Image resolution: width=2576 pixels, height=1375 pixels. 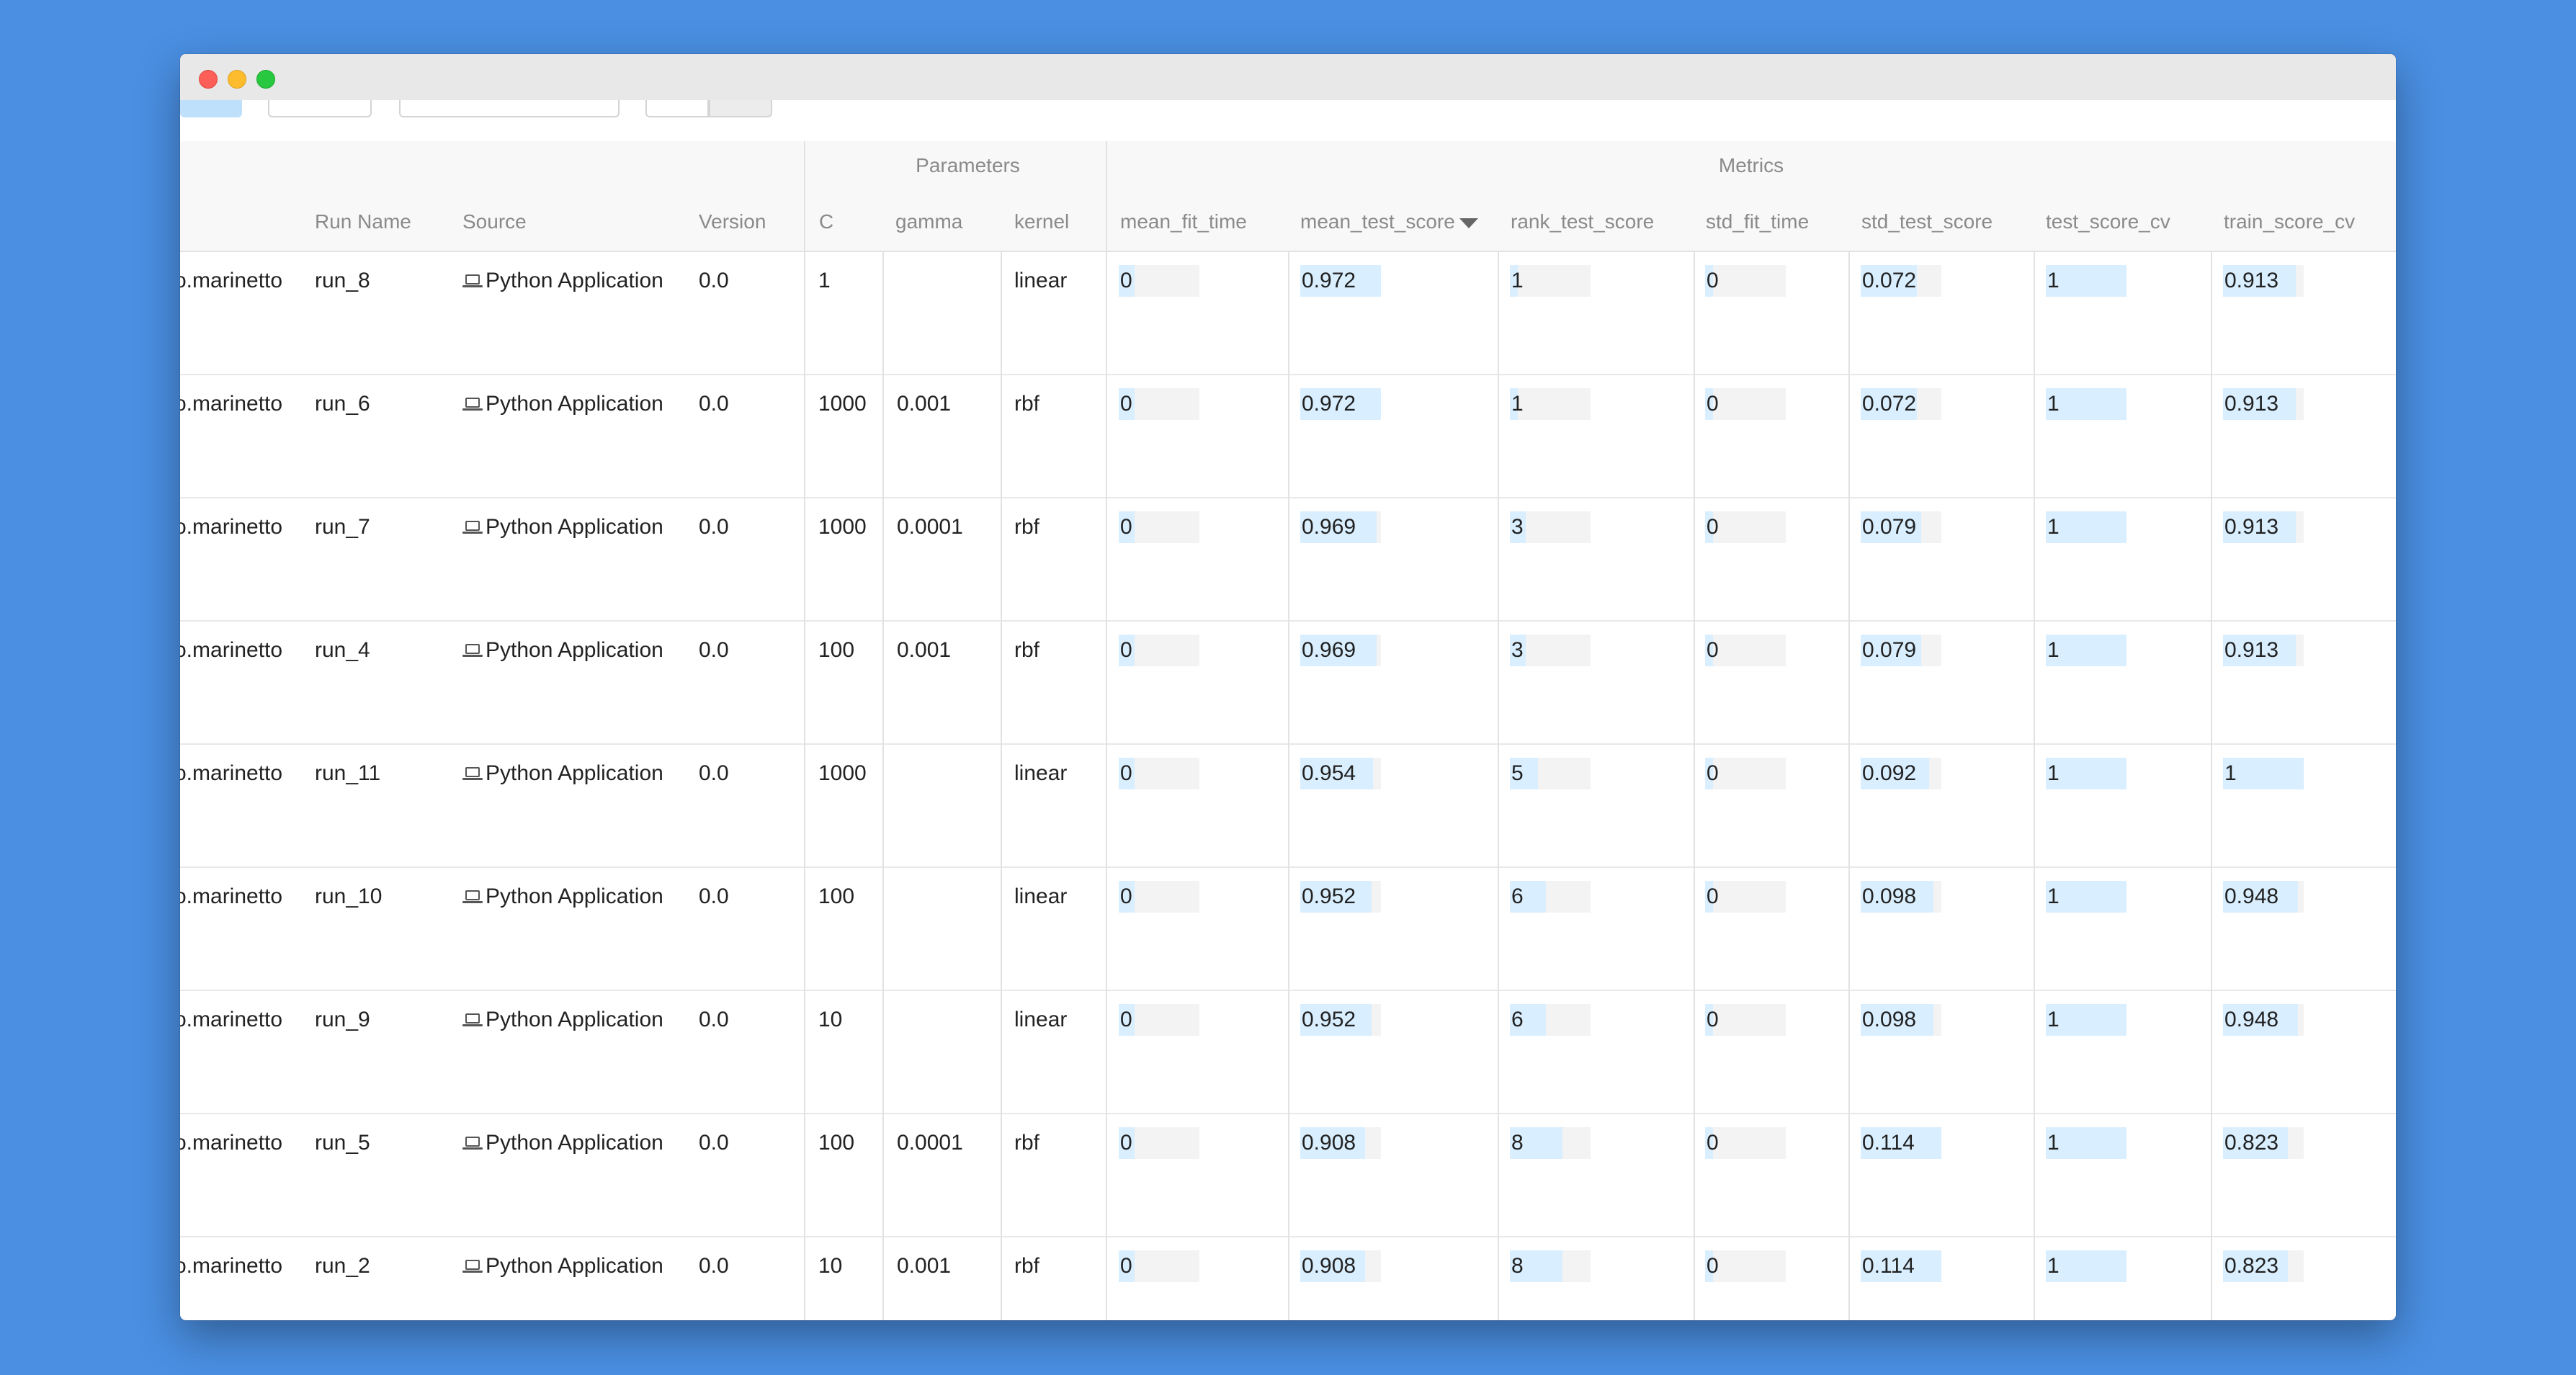 What do you see at coordinates (1288, 77) in the screenshot?
I see `title-bar` at bounding box center [1288, 77].